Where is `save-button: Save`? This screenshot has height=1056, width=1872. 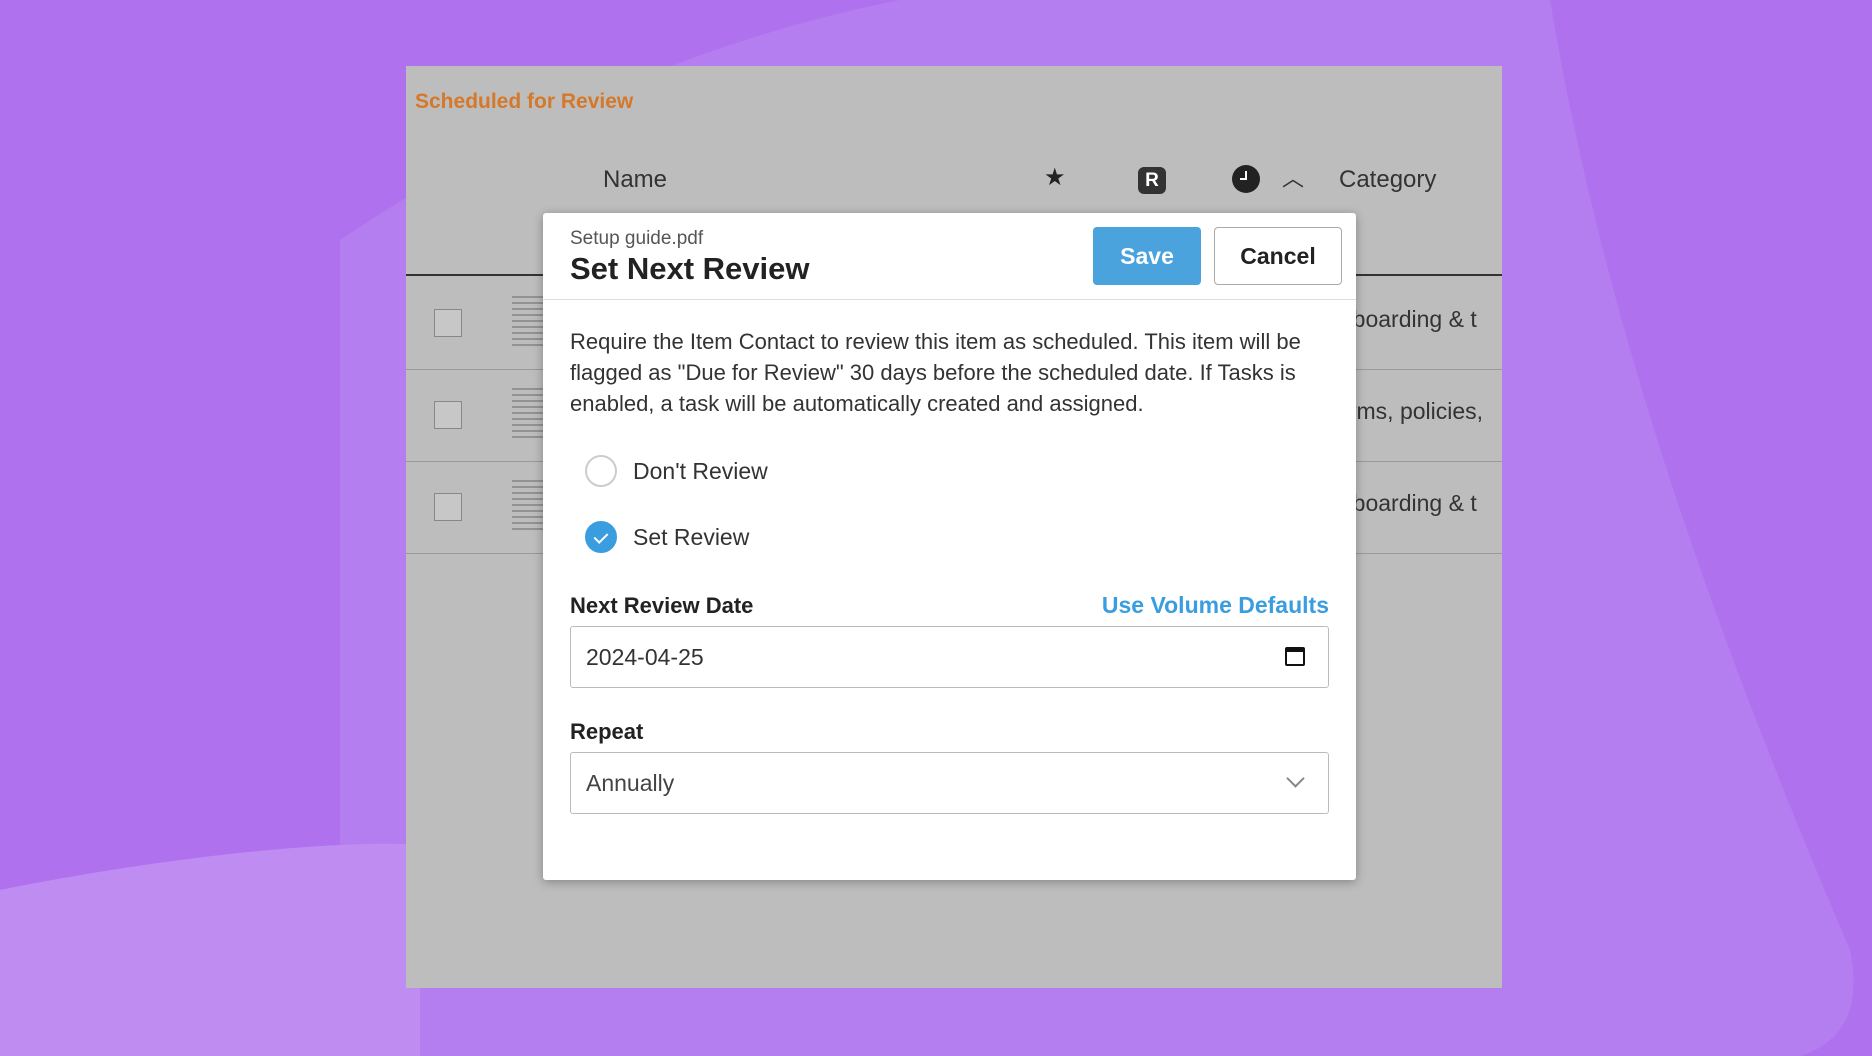 save-button: Save is located at coordinates (1147, 256).